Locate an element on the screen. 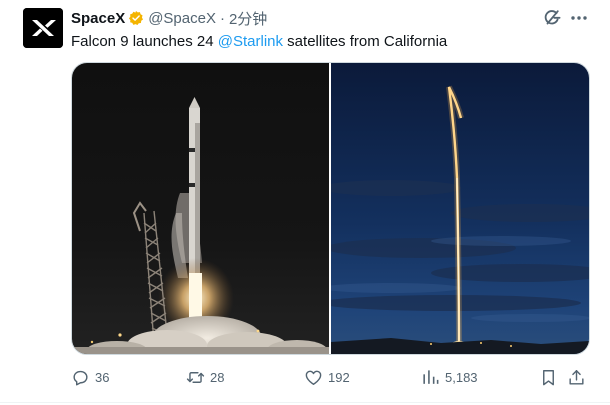 The height and width of the screenshot is (405, 610). tweet-actions: 36 28 192 5,183 is located at coordinates (331, 377).